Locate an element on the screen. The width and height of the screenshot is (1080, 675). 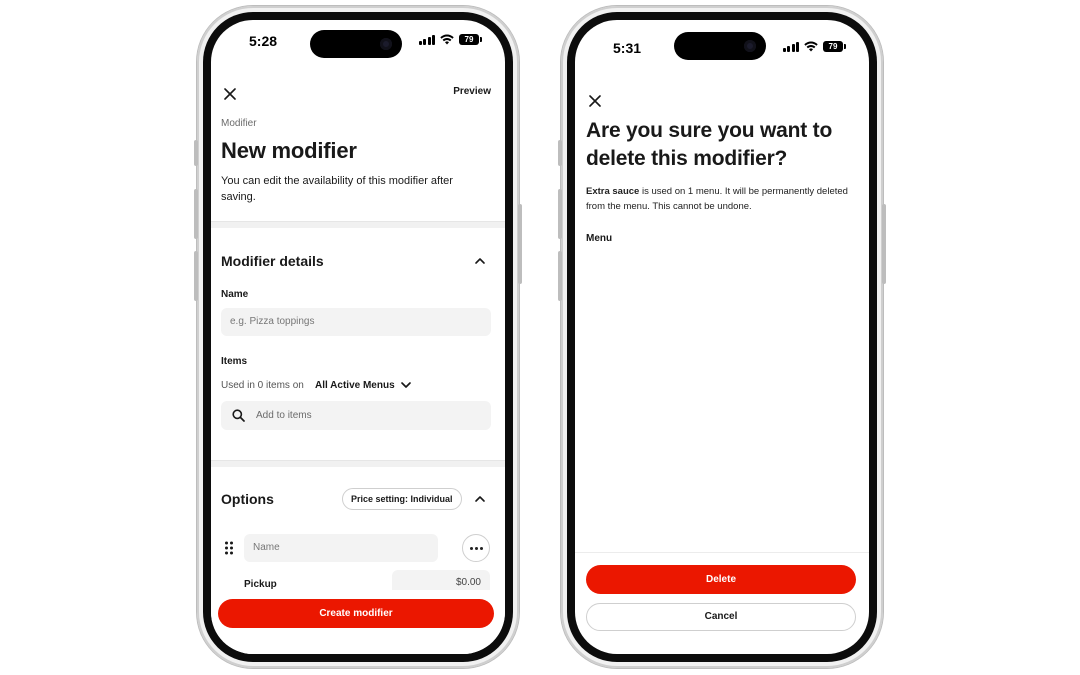
add-items-search-input: Add to items is located at coordinates (356, 415).